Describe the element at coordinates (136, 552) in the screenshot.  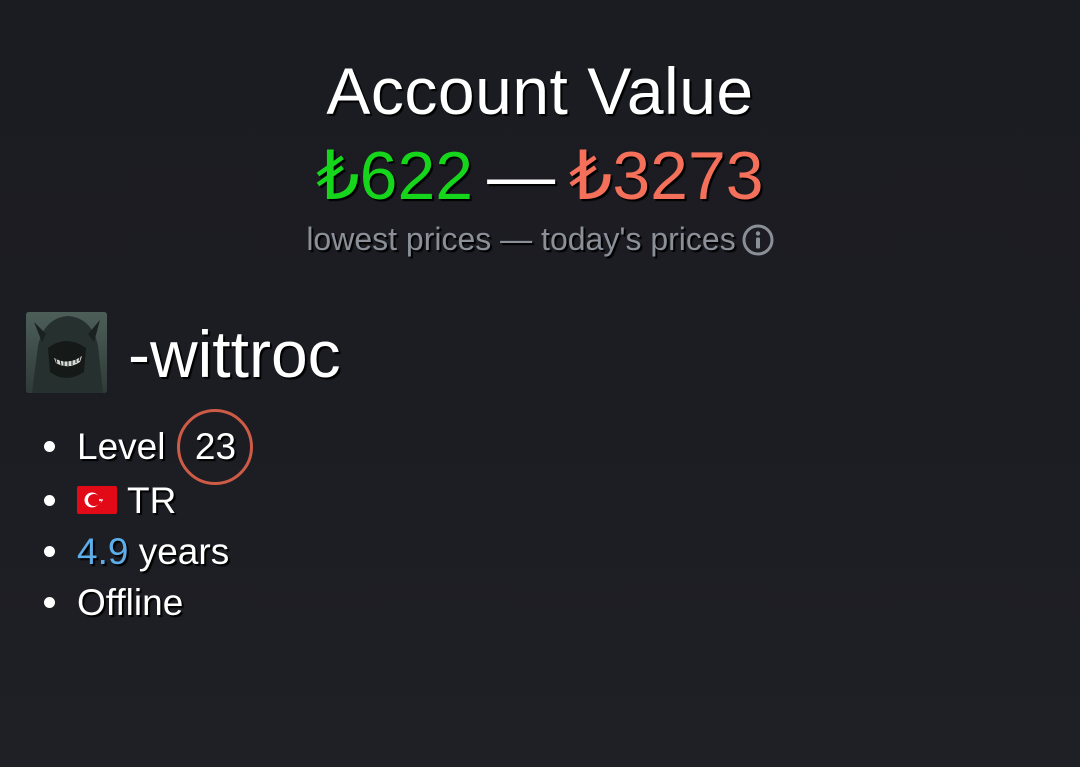
I see `list-item-account-age: 4.9 years` at that location.